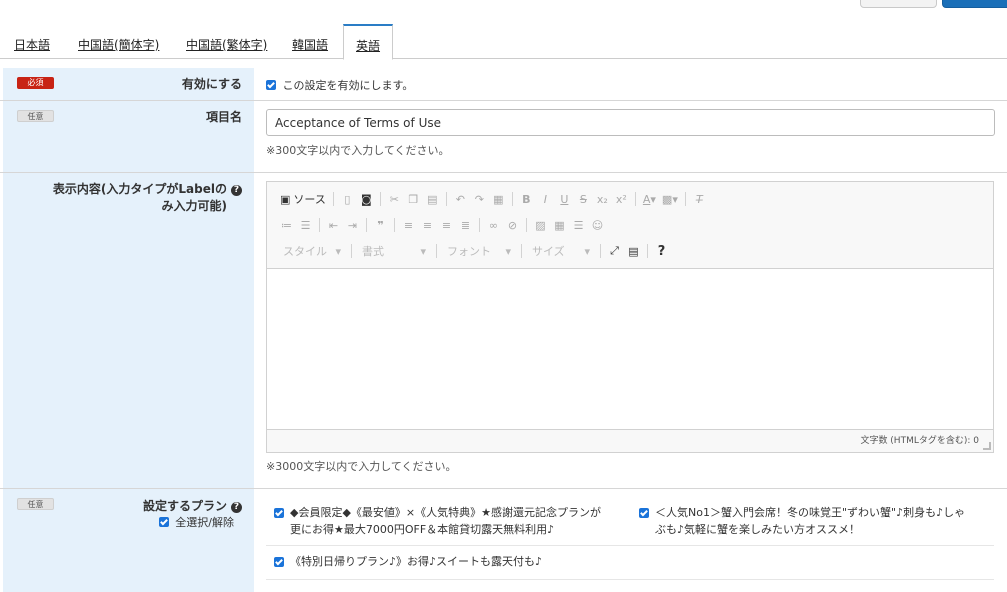 The height and width of the screenshot is (592, 1007). Describe the element at coordinates (368, 42) in the screenshot. I see `tab-english: 英語` at that location.